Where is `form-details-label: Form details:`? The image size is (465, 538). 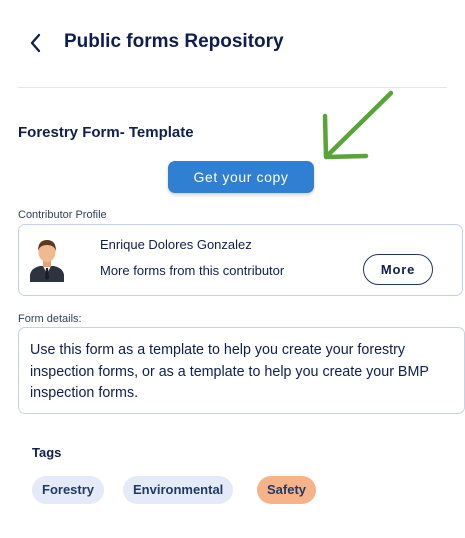
form-details-label: Form details: is located at coordinates (50, 319).